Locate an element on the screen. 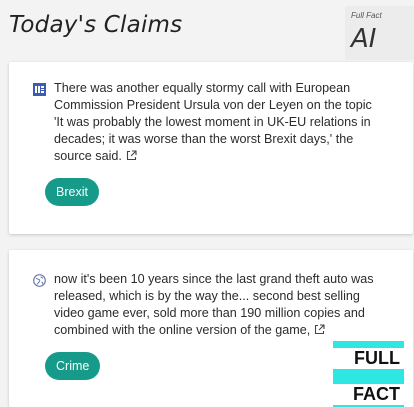 The image size is (414, 407). brand-big-label: AI is located at coordinates (364, 39).